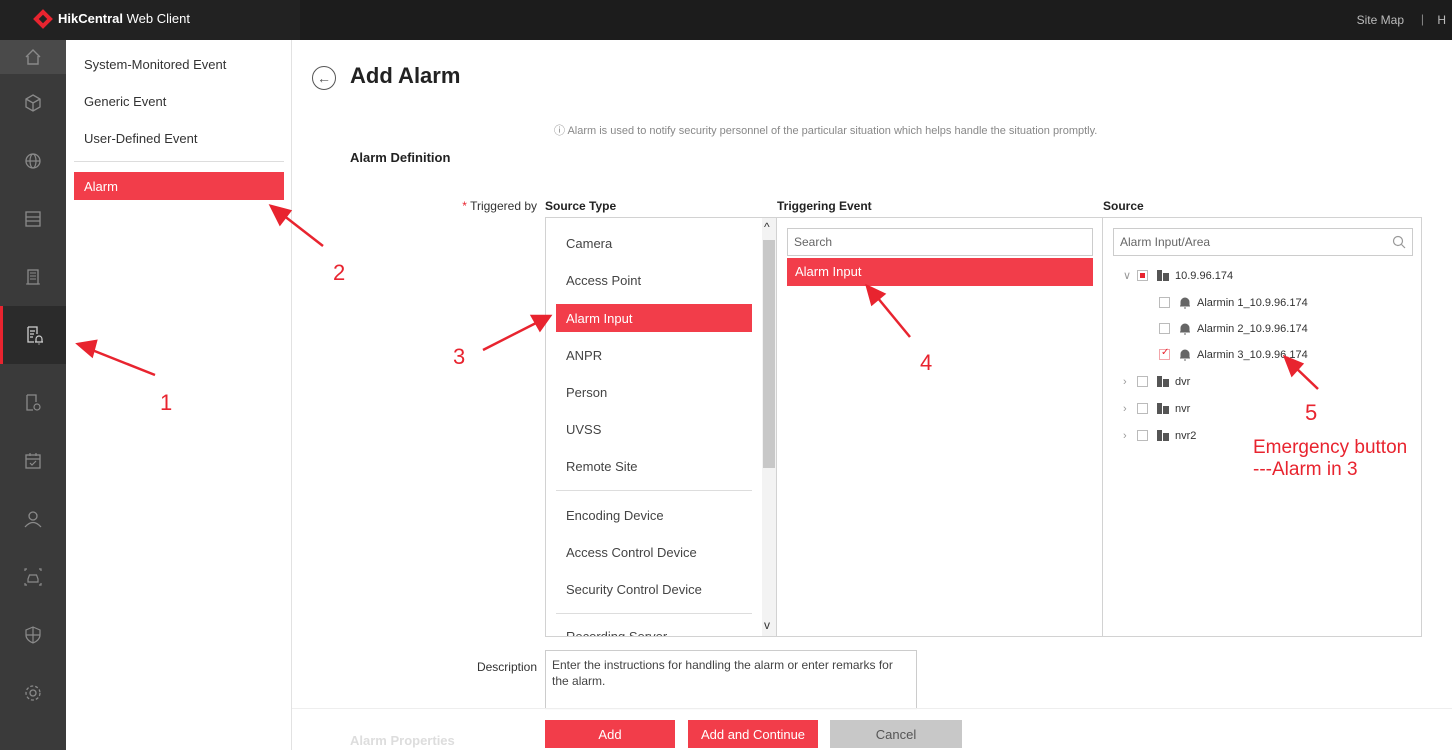  I want to click on scroll-up-icon: ^, so click(767, 227).